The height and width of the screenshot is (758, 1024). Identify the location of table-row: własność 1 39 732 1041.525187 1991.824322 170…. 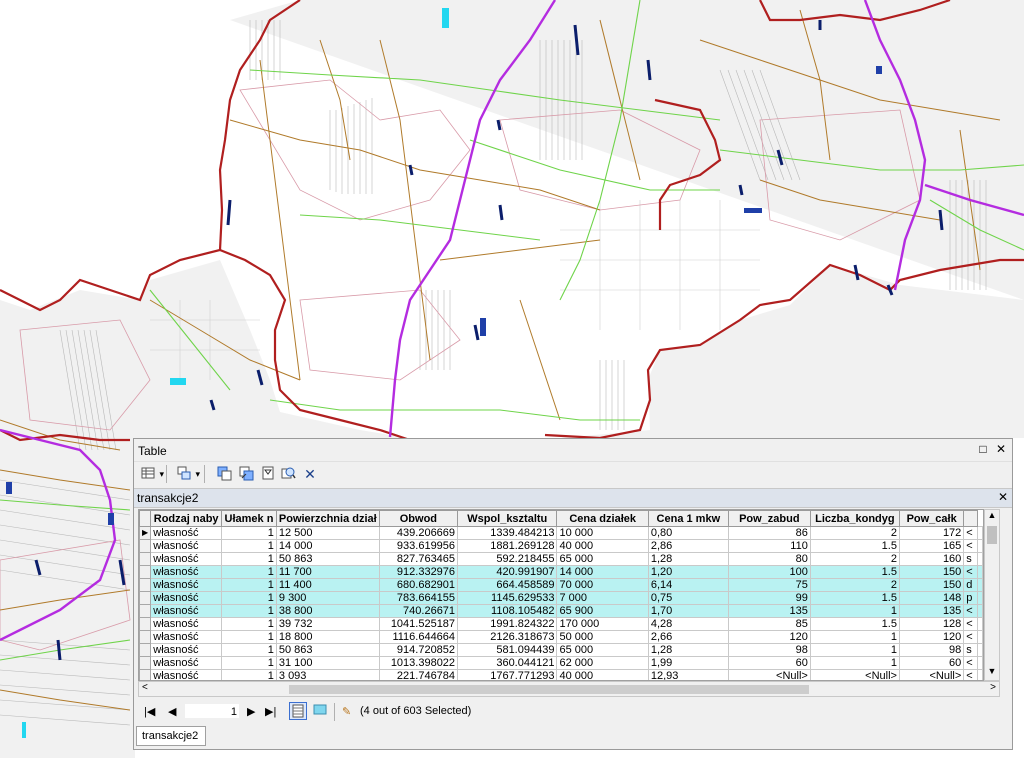
(561, 624).